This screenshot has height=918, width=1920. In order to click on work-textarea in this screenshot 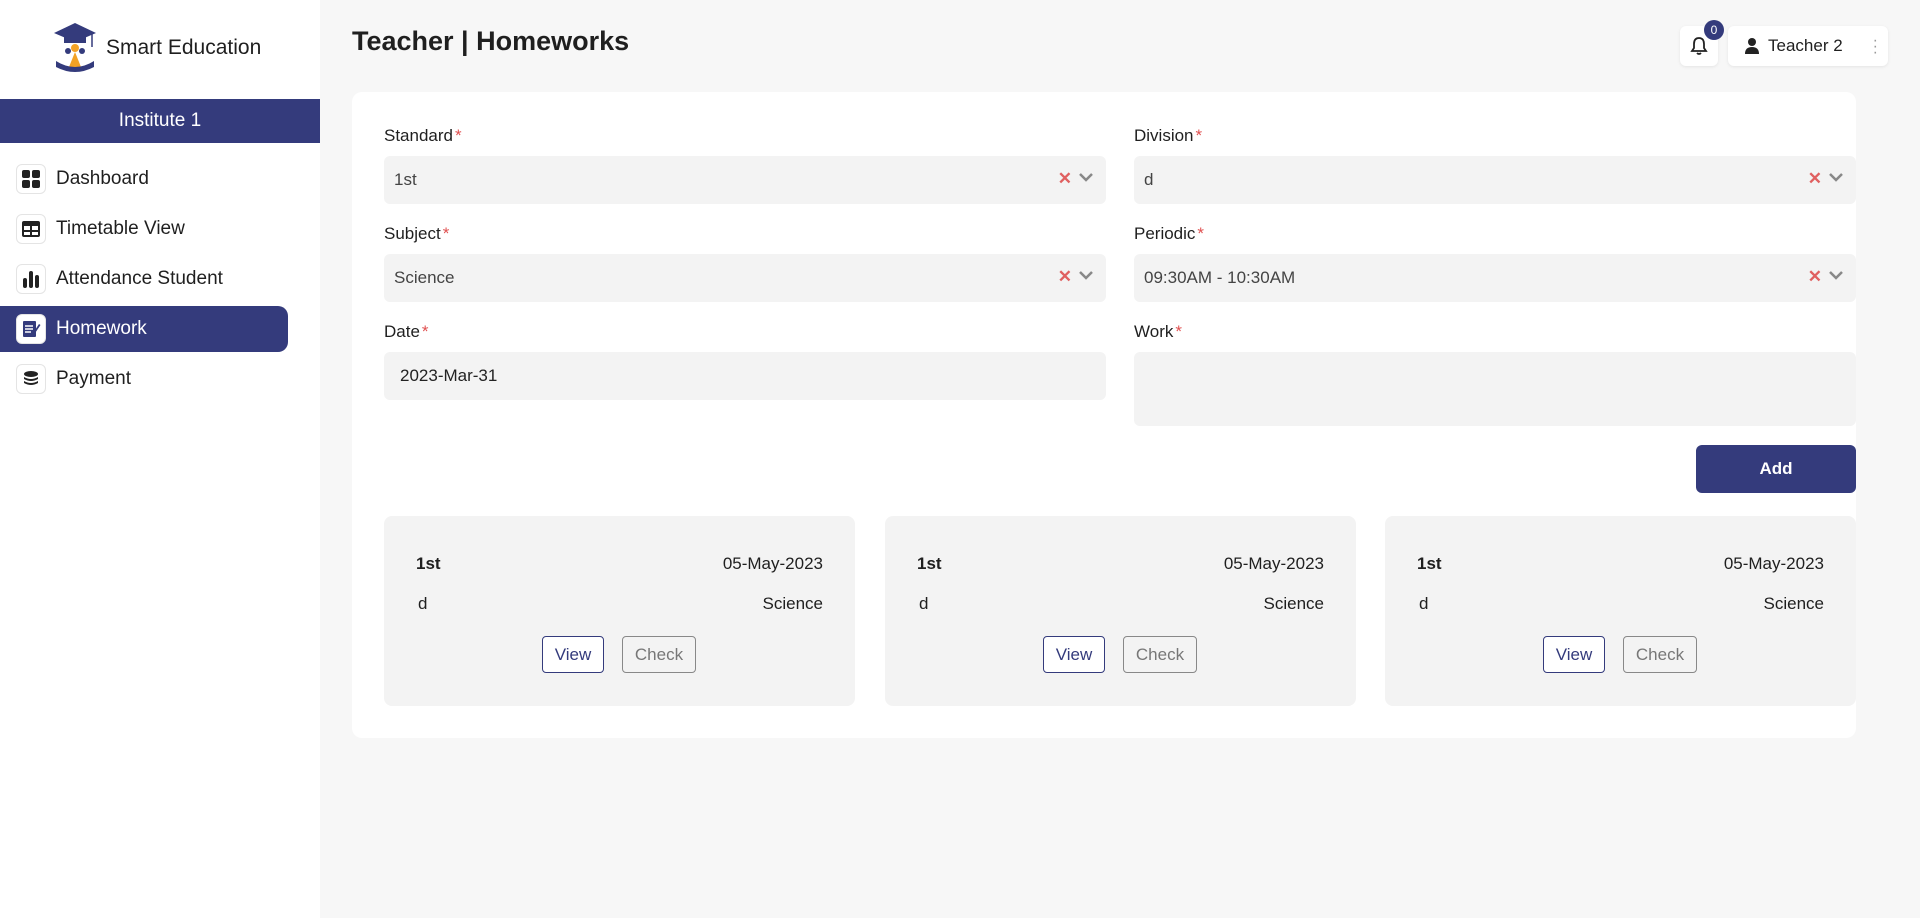, I will do `click(1495, 389)`.